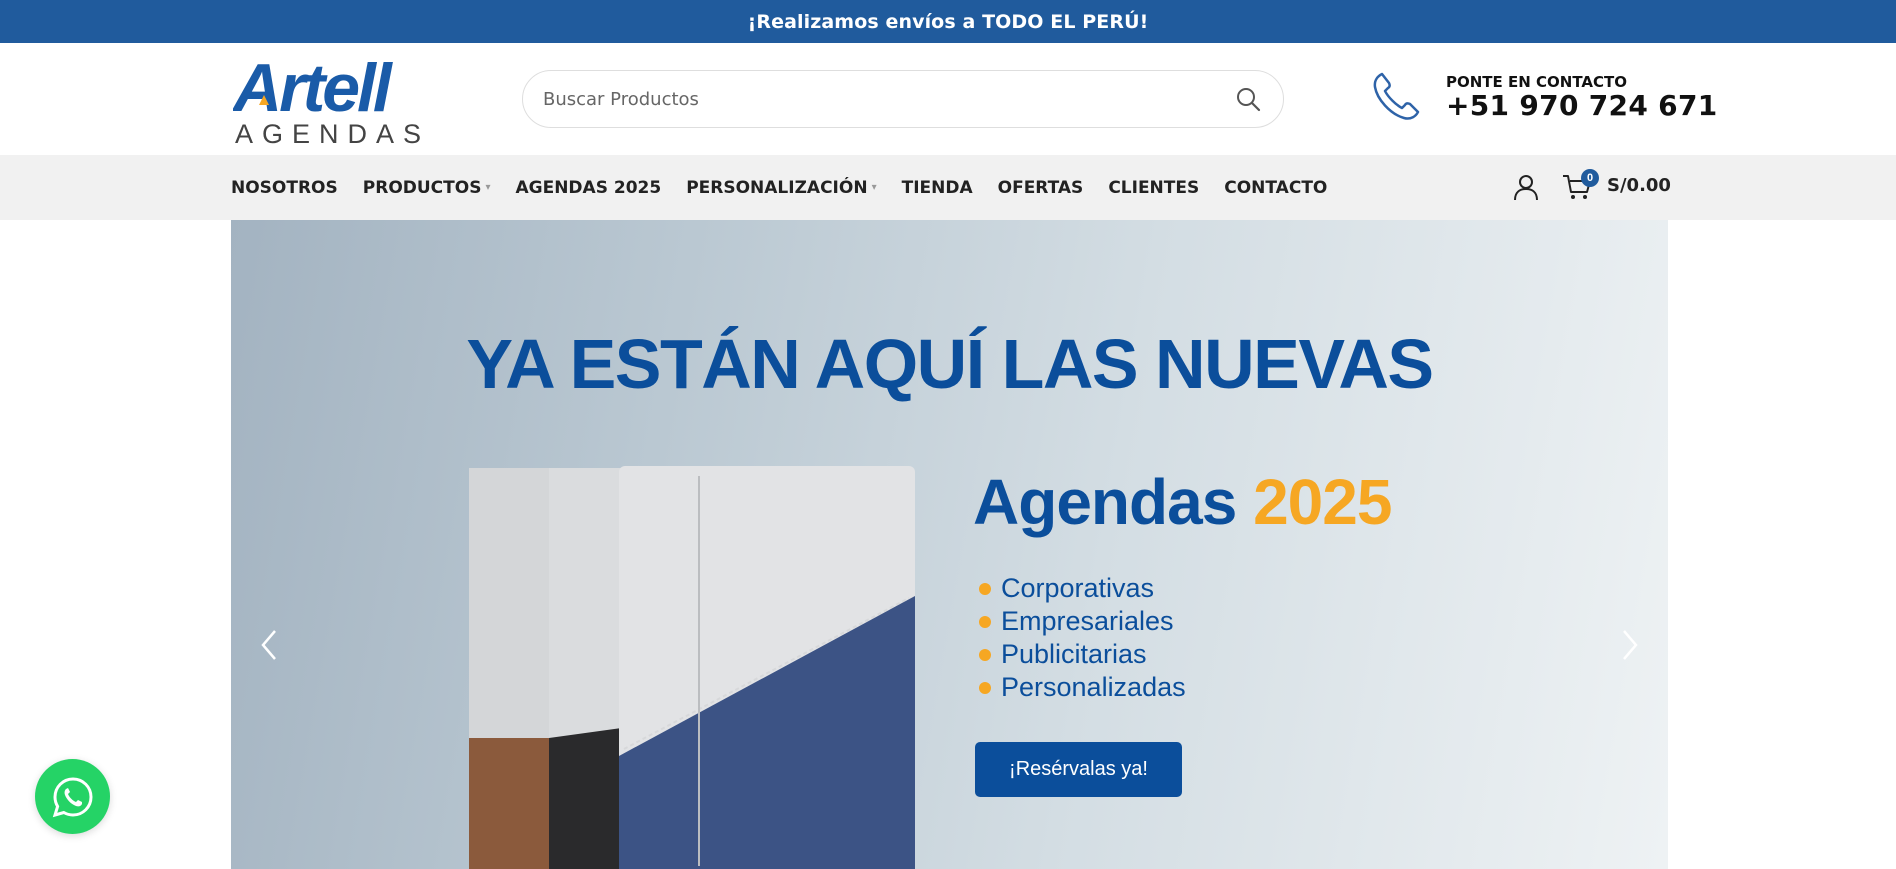 This screenshot has width=1896, height=869. What do you see at coordinates (270, 645) in the screenshot?
I see `chevron-left-icon` at bounding box center [270, 645].